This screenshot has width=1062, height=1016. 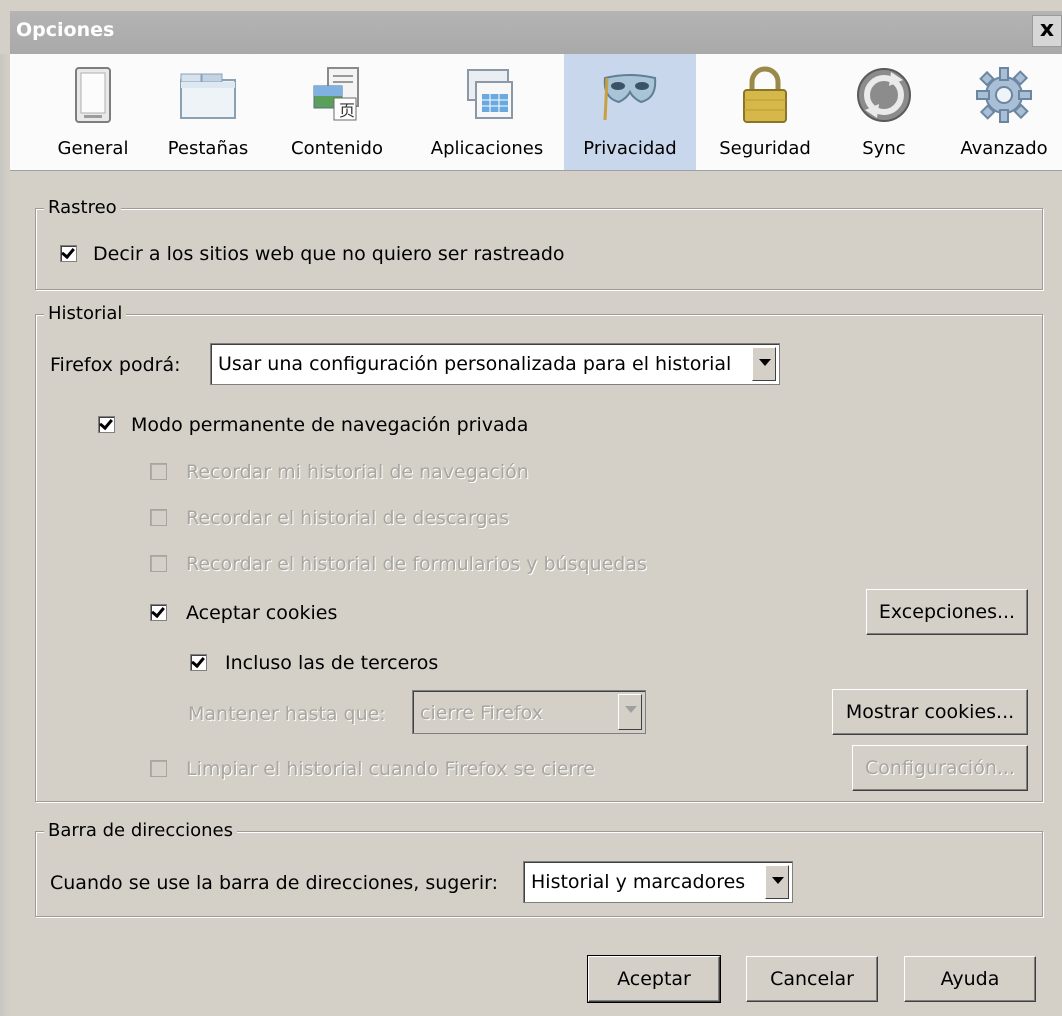 What do you see at coordinates (93, 148) in the screenshot?
I see `tab-general-label: General` at bounding box center [93, 148].